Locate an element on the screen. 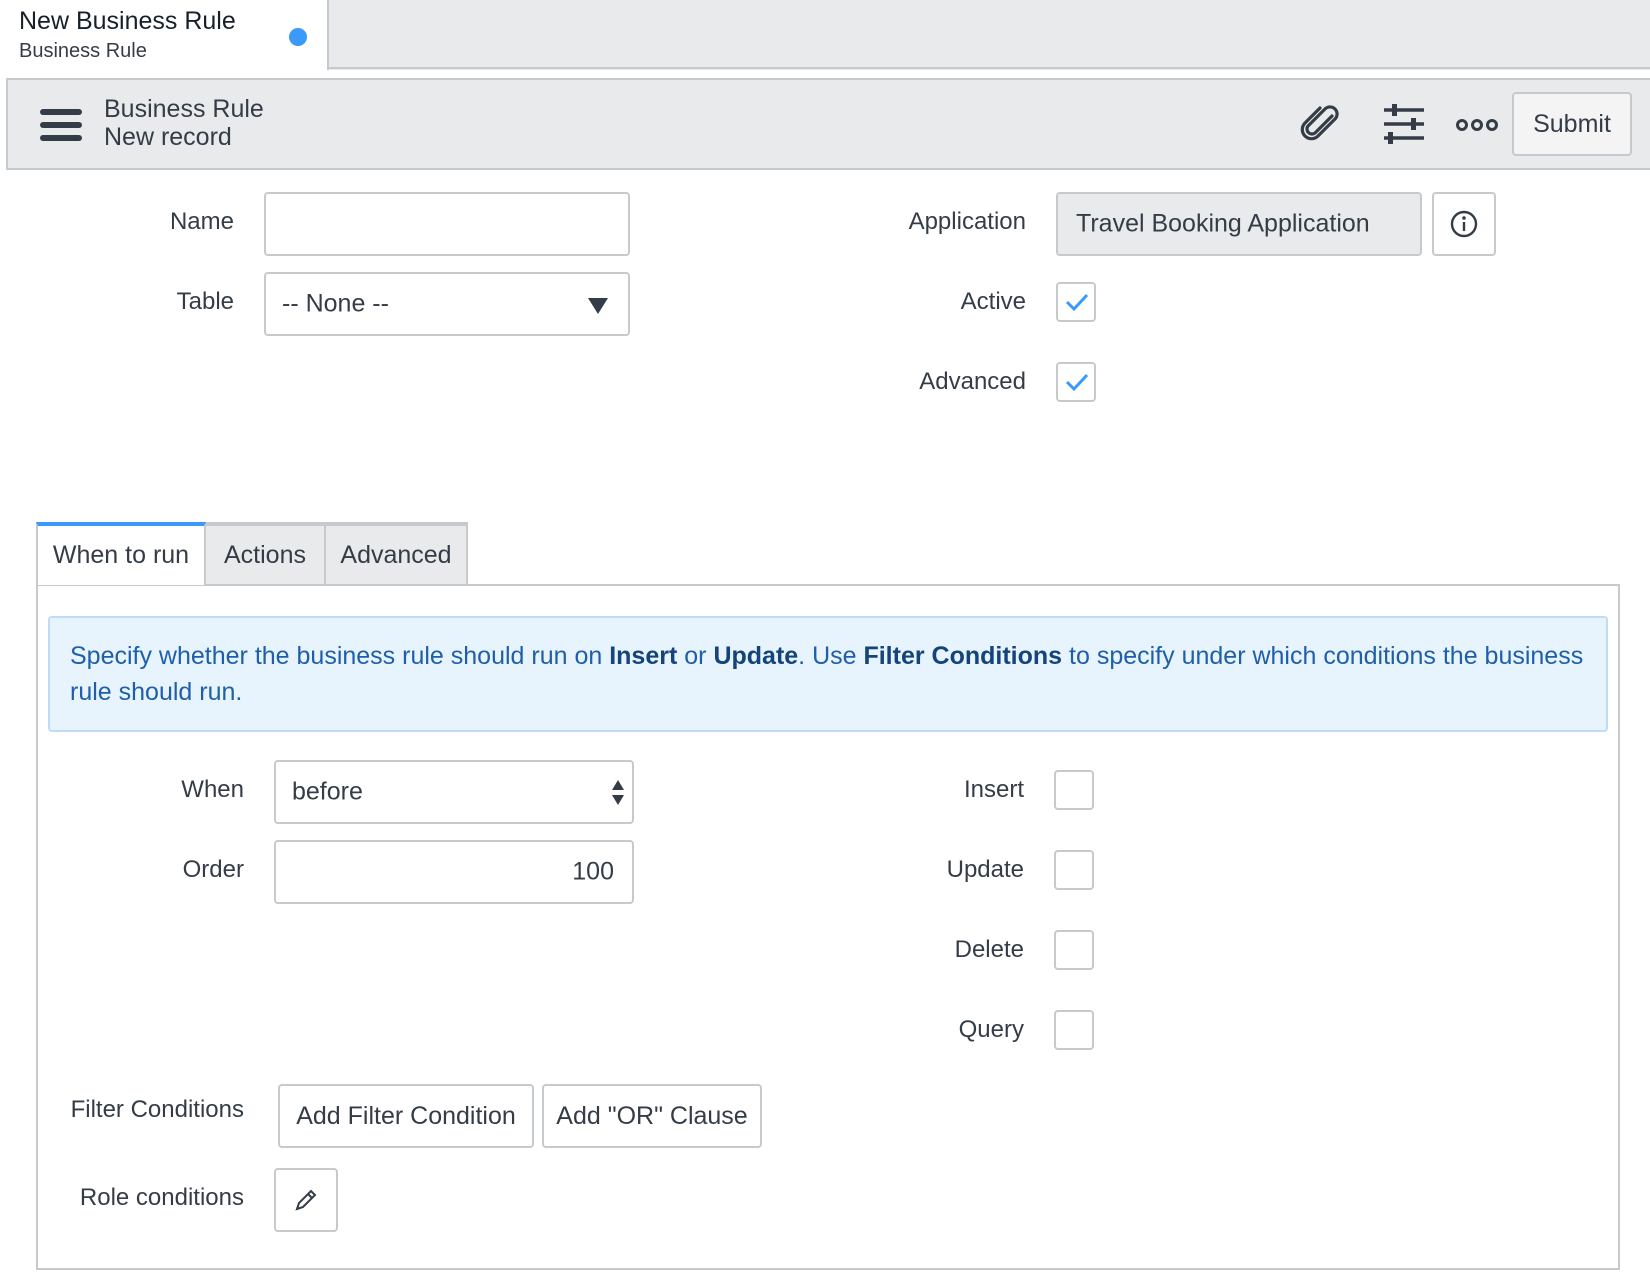 The width and height of the screenshot is (1650, 1280). chevron-down-icon is located at coordinates (598, 306).